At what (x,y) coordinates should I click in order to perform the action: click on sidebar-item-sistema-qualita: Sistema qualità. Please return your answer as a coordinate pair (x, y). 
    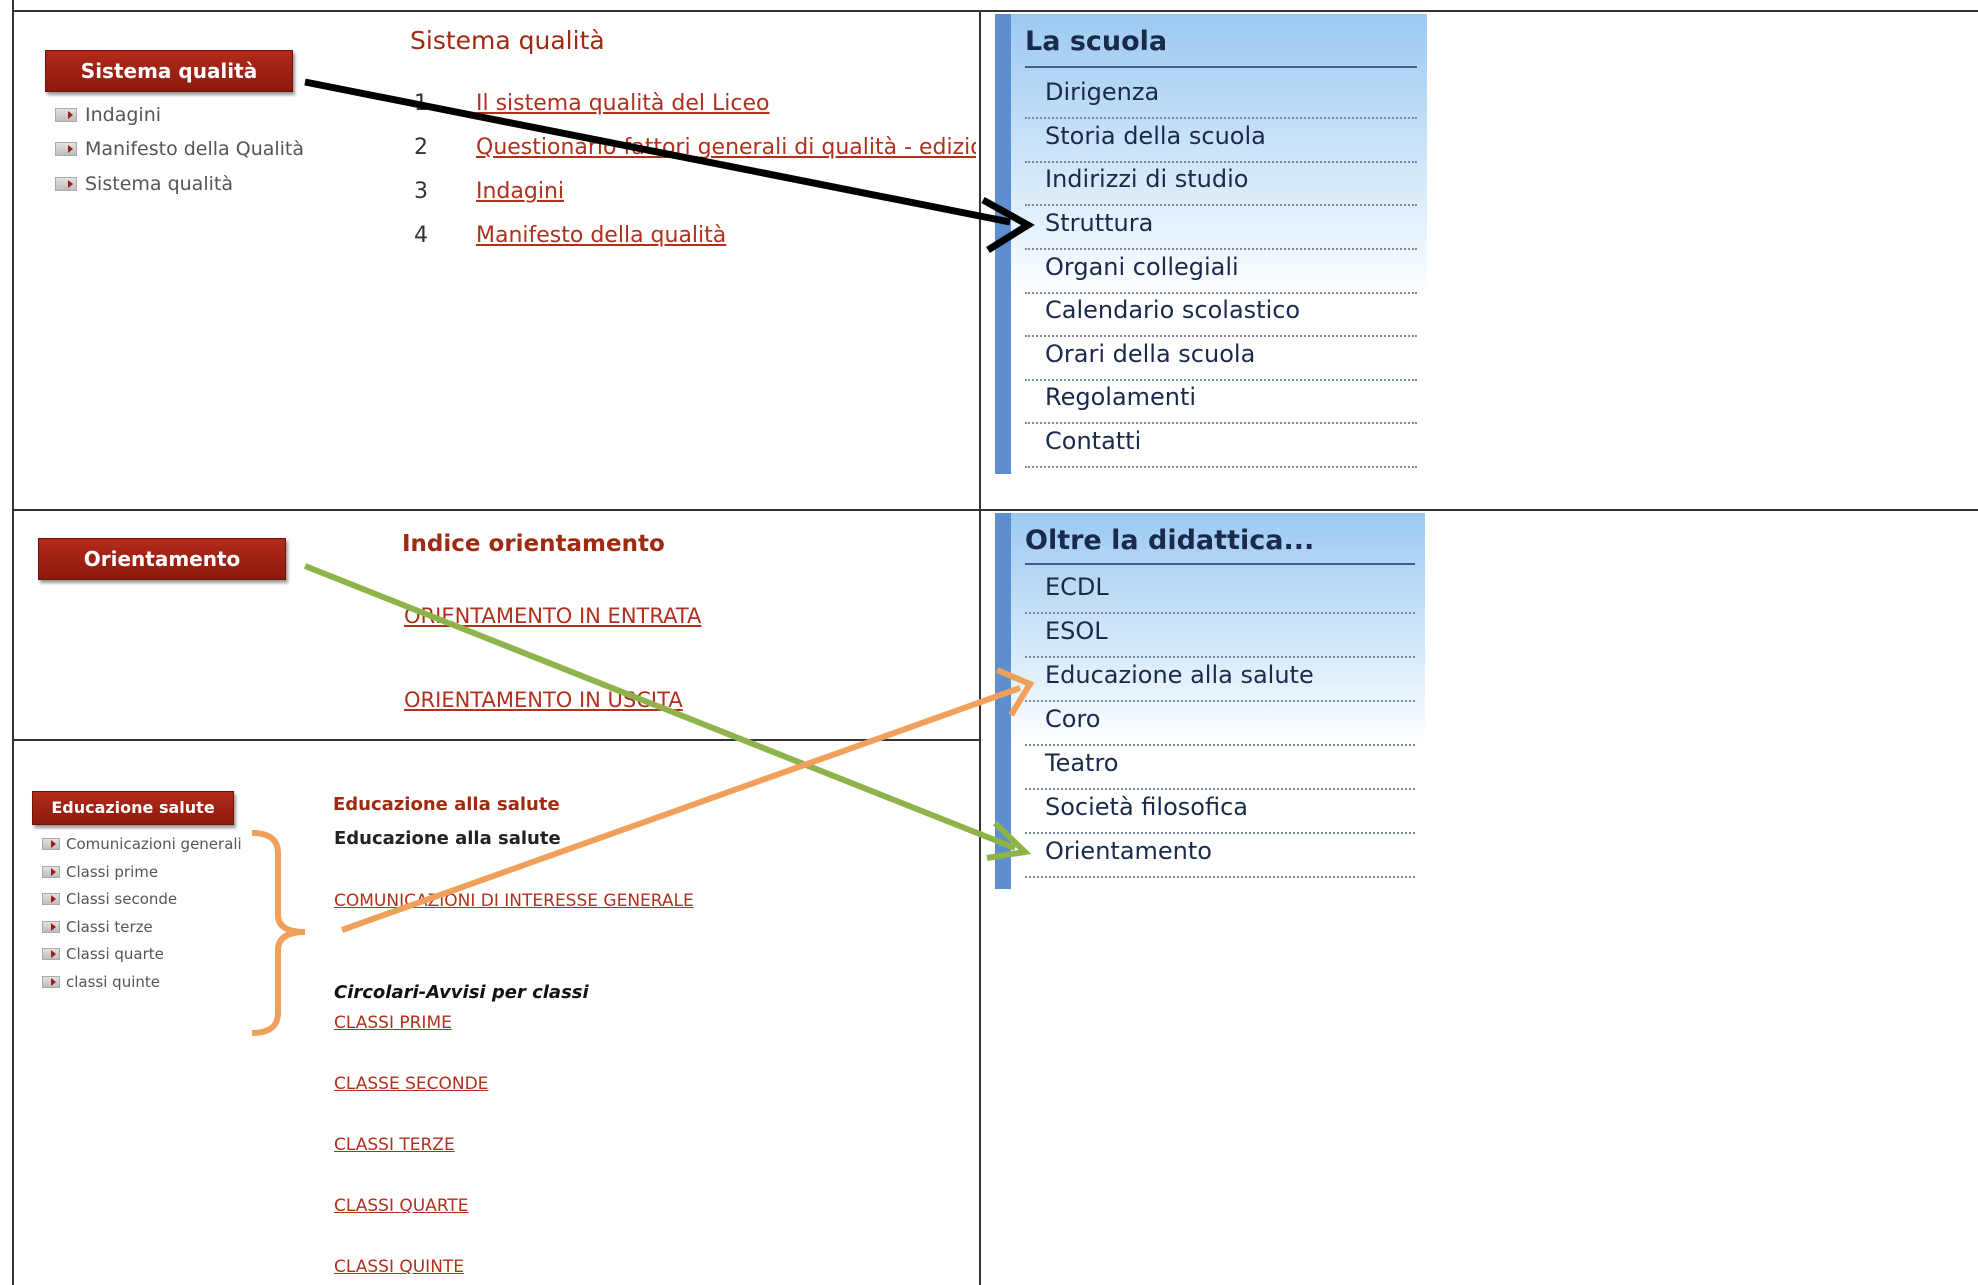
    Looking at the image, I should click on (144, 184).